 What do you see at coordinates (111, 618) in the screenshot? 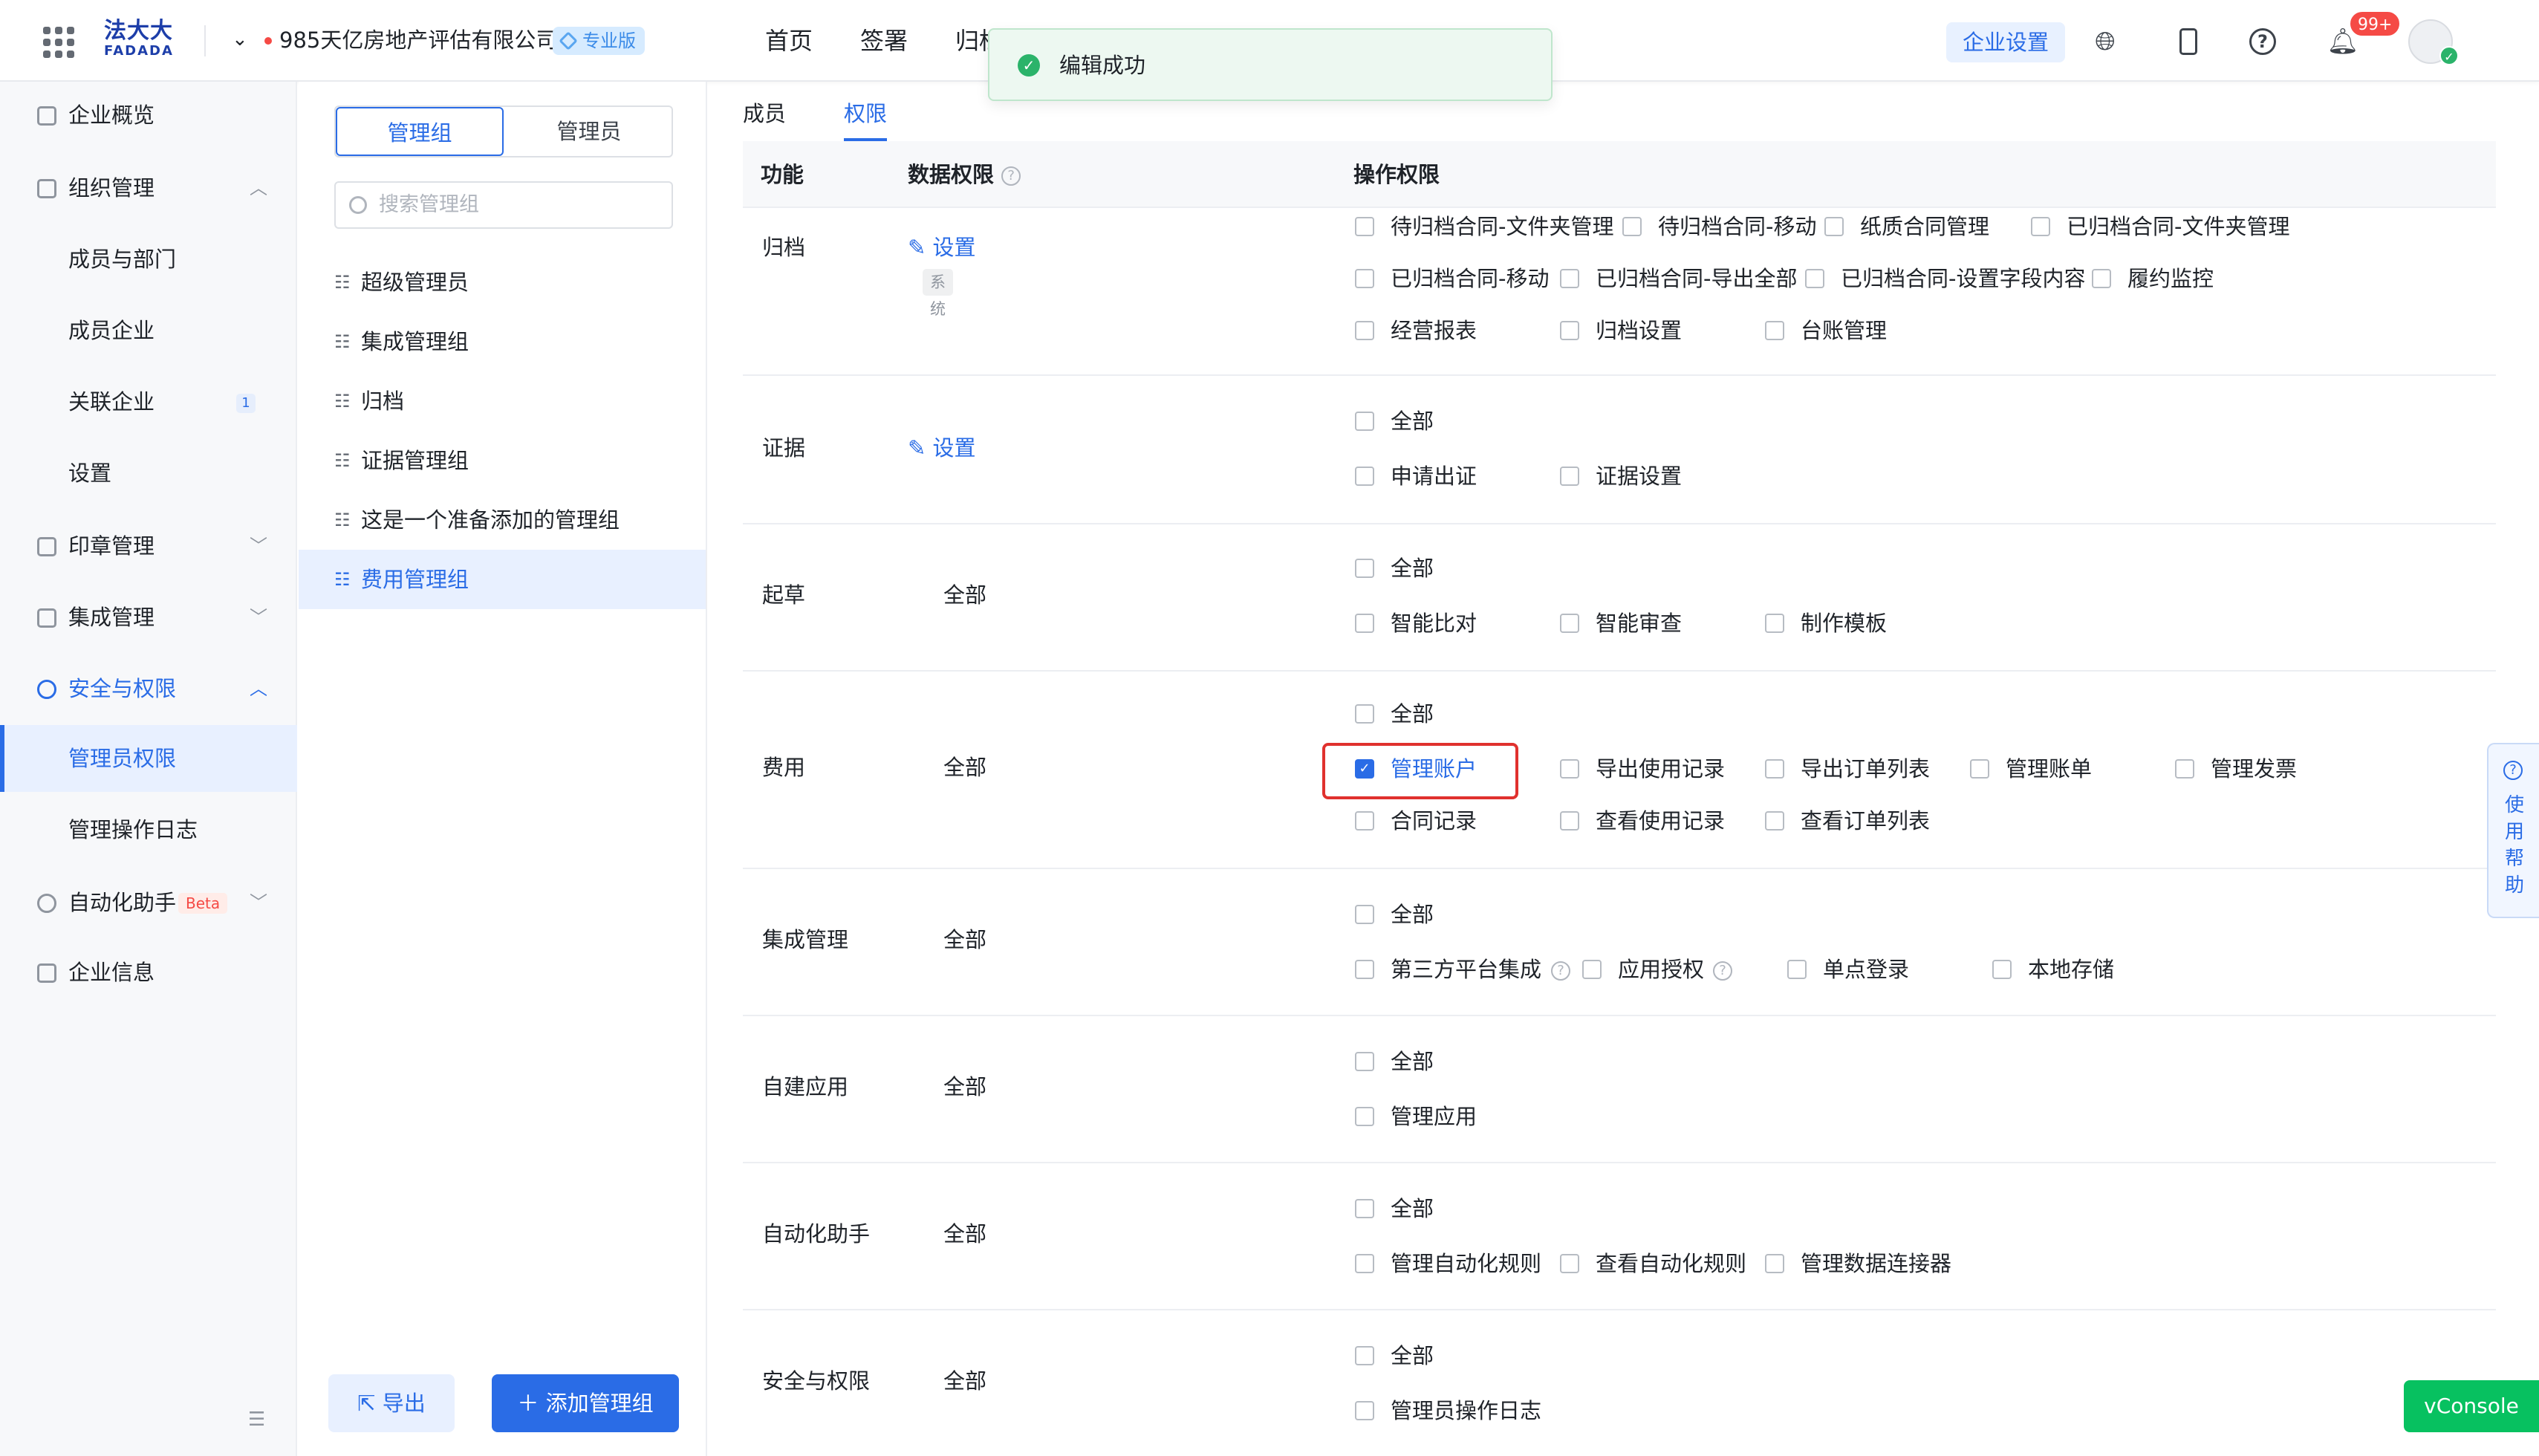
I see `sidebar-item-label: 集成管理` at bounding box center [111, 618].